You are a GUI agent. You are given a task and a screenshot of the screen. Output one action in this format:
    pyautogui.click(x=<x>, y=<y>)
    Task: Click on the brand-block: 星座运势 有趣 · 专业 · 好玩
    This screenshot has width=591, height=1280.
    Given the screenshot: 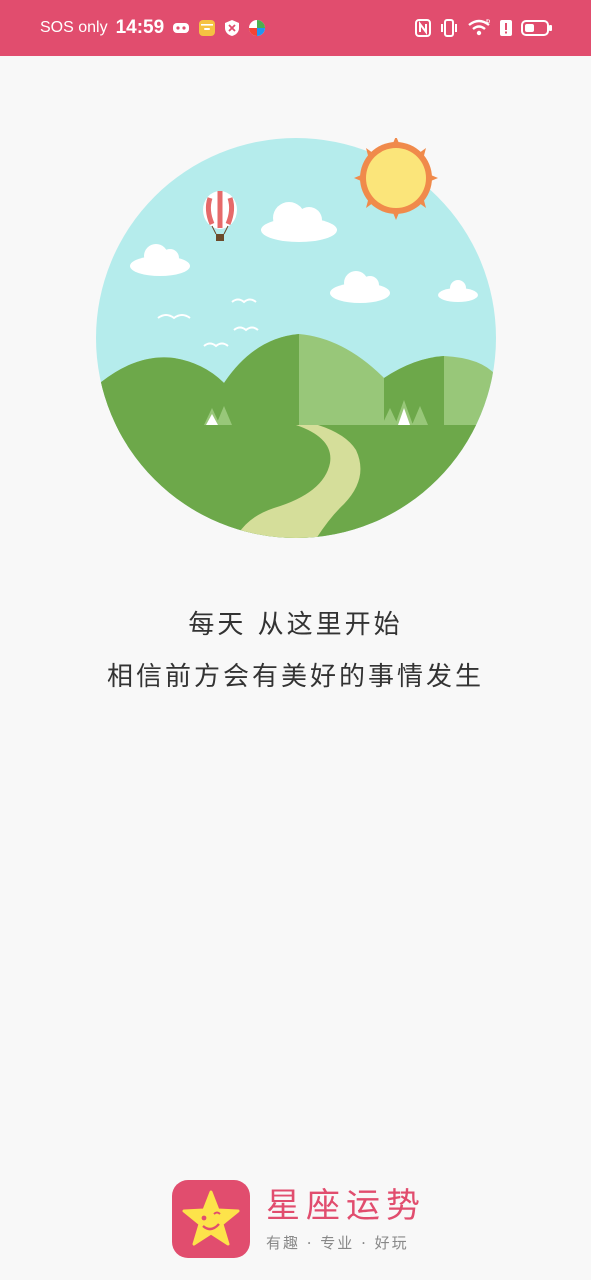 What is the action you would take?
    pyautogui.click(x=299, y=1219)
    